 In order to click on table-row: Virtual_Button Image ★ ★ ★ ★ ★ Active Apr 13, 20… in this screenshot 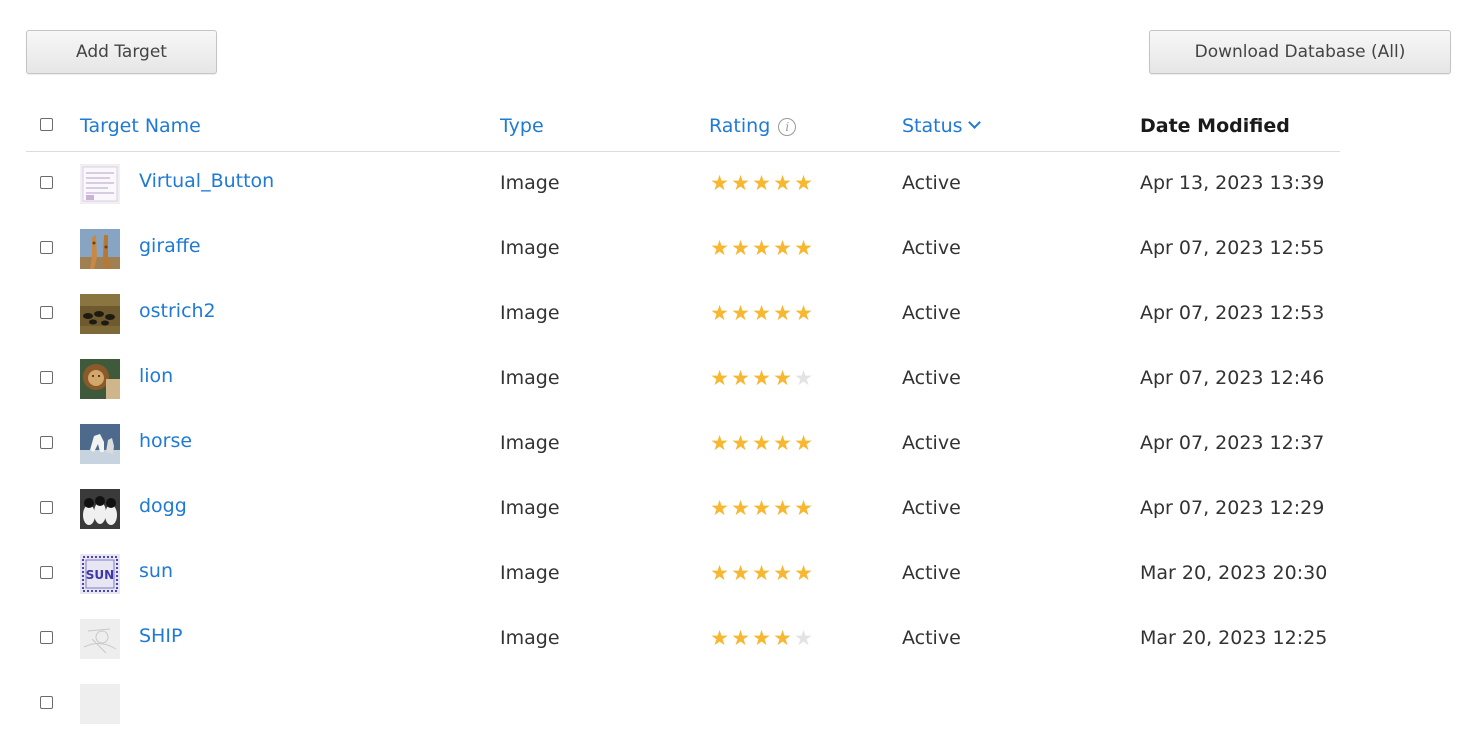, I will do `click(683, 183)`.